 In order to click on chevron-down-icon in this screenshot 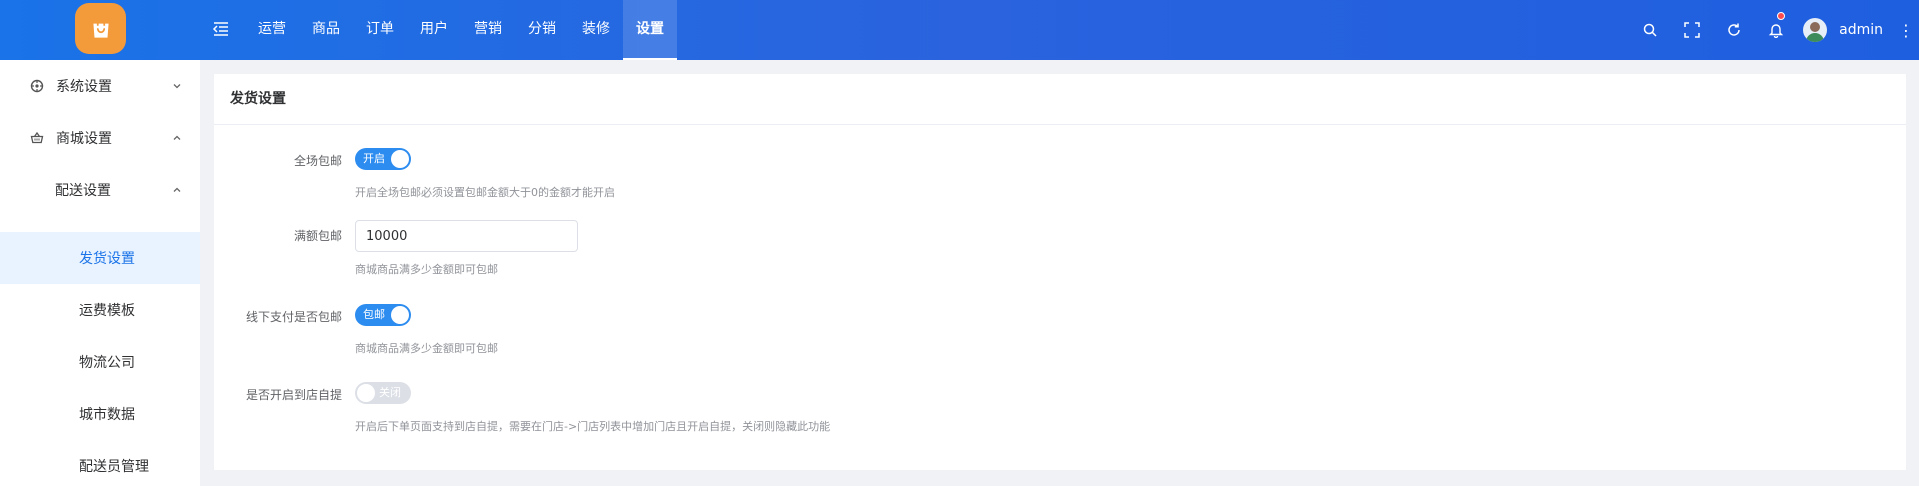, I will do `click(177, 86)`.